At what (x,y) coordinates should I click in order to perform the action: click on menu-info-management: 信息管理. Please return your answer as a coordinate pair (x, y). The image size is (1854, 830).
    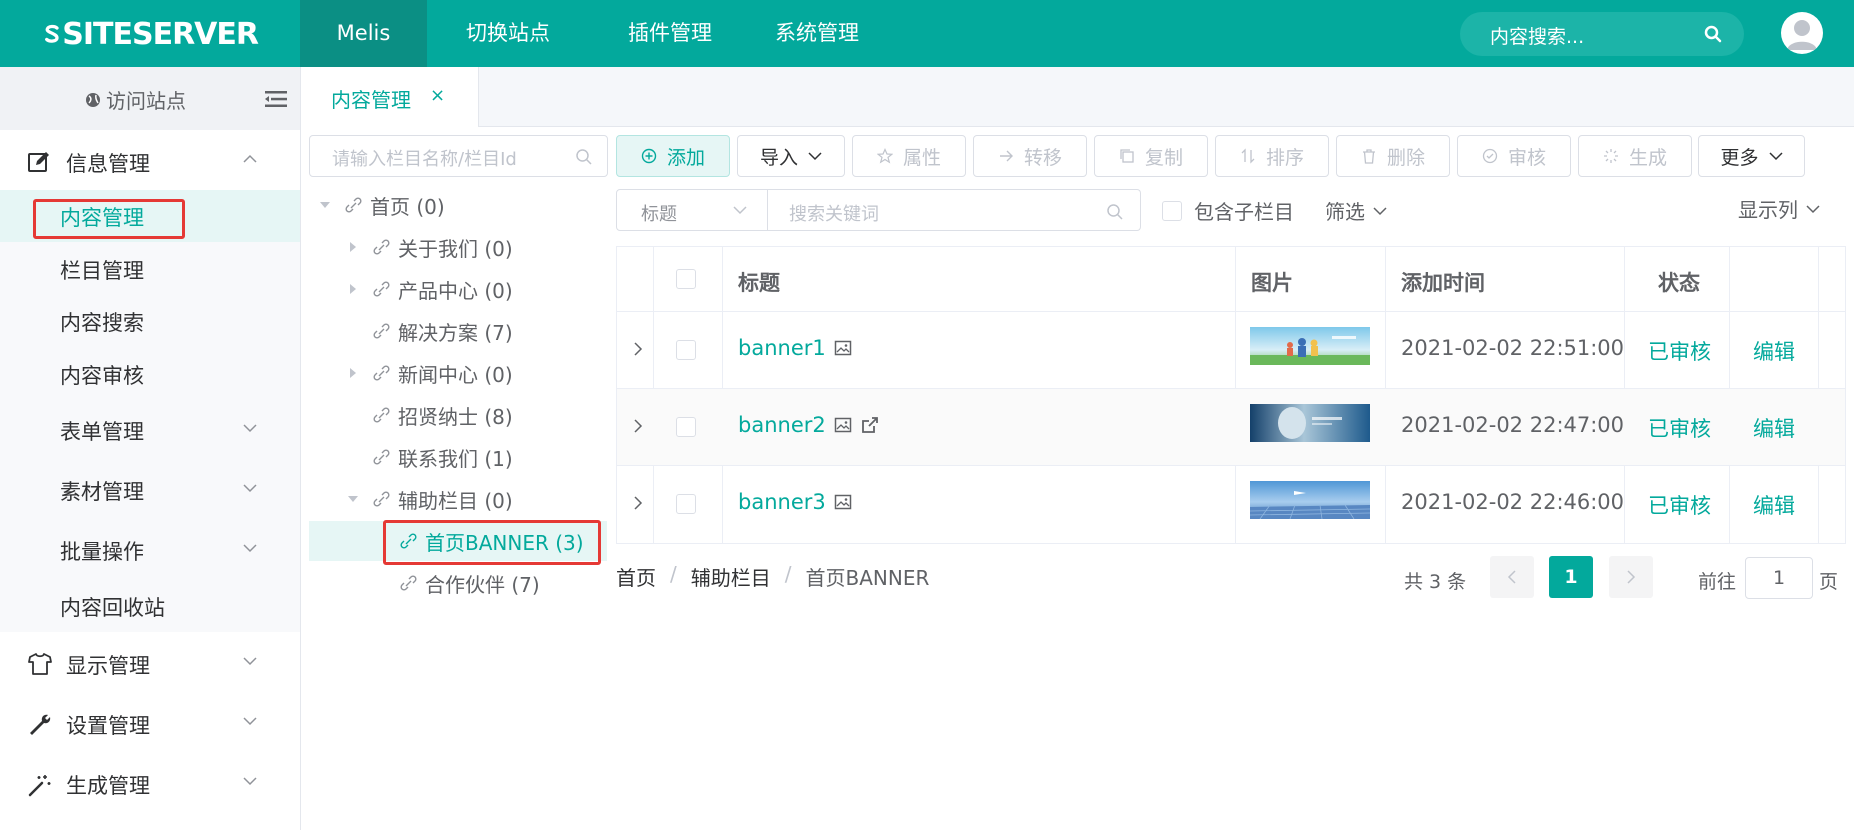
    Looking at the image, I should click on (150, 162).